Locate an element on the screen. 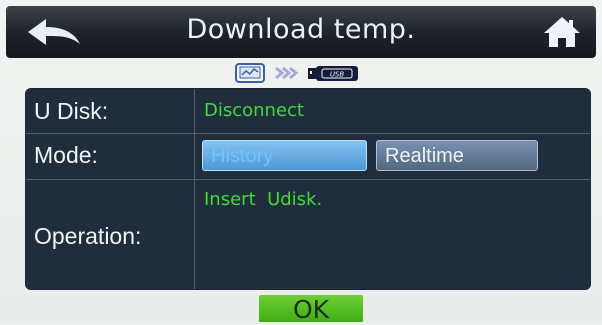 Image resolution: width=602 pixels, height=325 pixels. ok-button: OK is located at coordinates (311, 309).